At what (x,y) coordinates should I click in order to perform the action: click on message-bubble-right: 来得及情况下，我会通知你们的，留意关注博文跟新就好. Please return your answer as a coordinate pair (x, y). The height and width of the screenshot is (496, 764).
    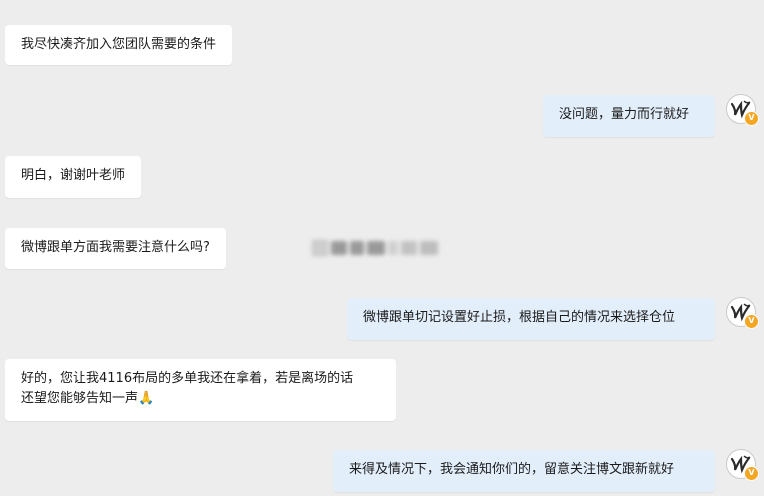
    Looking at the image, I should click on (524, 471).